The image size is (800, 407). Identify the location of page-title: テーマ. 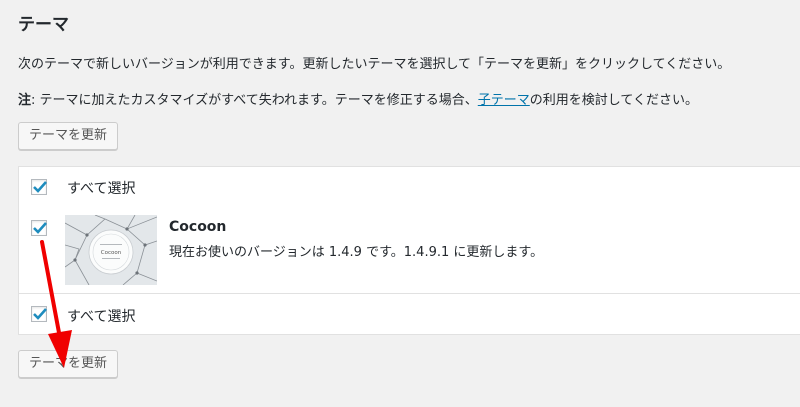
(43, 25).